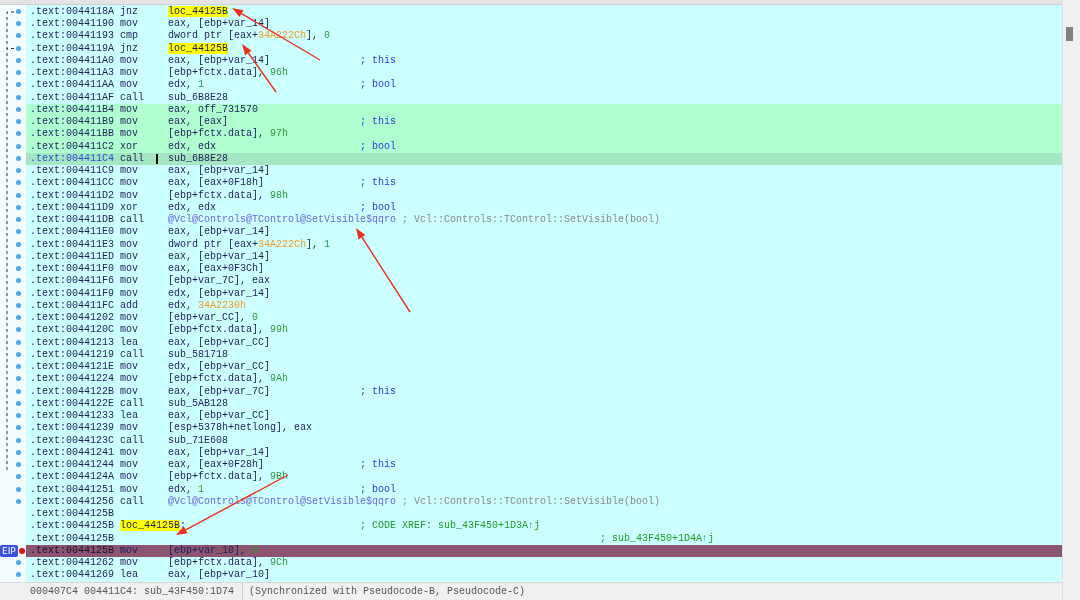 This screenshot has height=600, width=1080. I want to click on address-text: .text:004411D9, so click(72, 208).